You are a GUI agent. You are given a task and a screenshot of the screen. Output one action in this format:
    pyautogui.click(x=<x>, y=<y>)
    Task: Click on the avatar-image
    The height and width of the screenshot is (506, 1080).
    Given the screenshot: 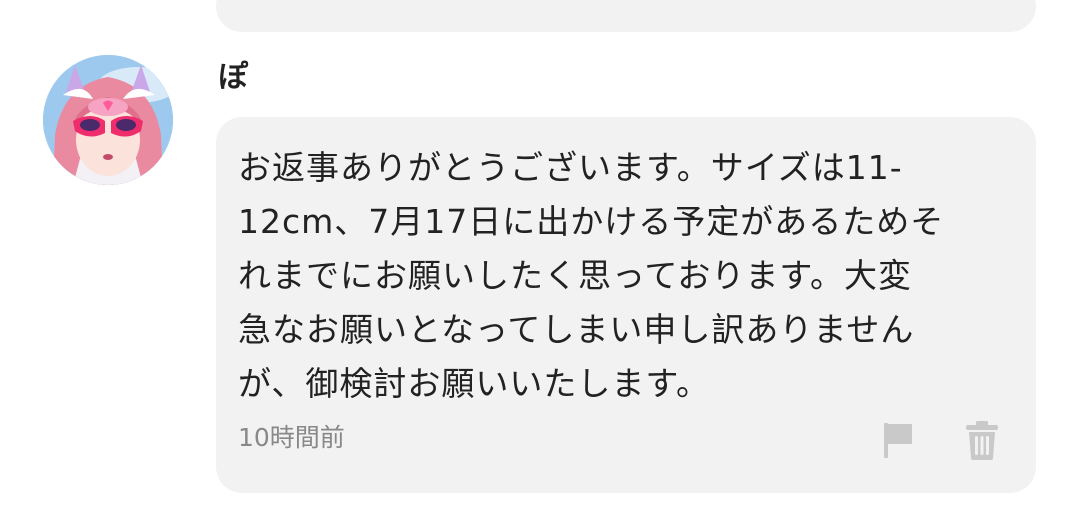 What is the action you would take?
    pyautogui.click(x=108, y=120)
    